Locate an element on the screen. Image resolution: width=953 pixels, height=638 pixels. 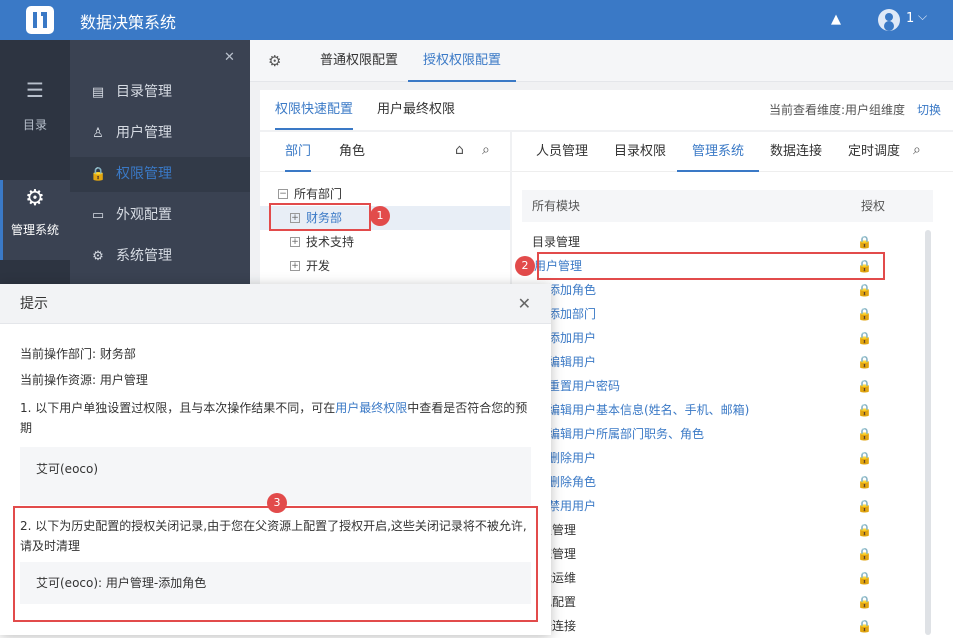
nav-label: 目录 is located at coordinates (34, 125).